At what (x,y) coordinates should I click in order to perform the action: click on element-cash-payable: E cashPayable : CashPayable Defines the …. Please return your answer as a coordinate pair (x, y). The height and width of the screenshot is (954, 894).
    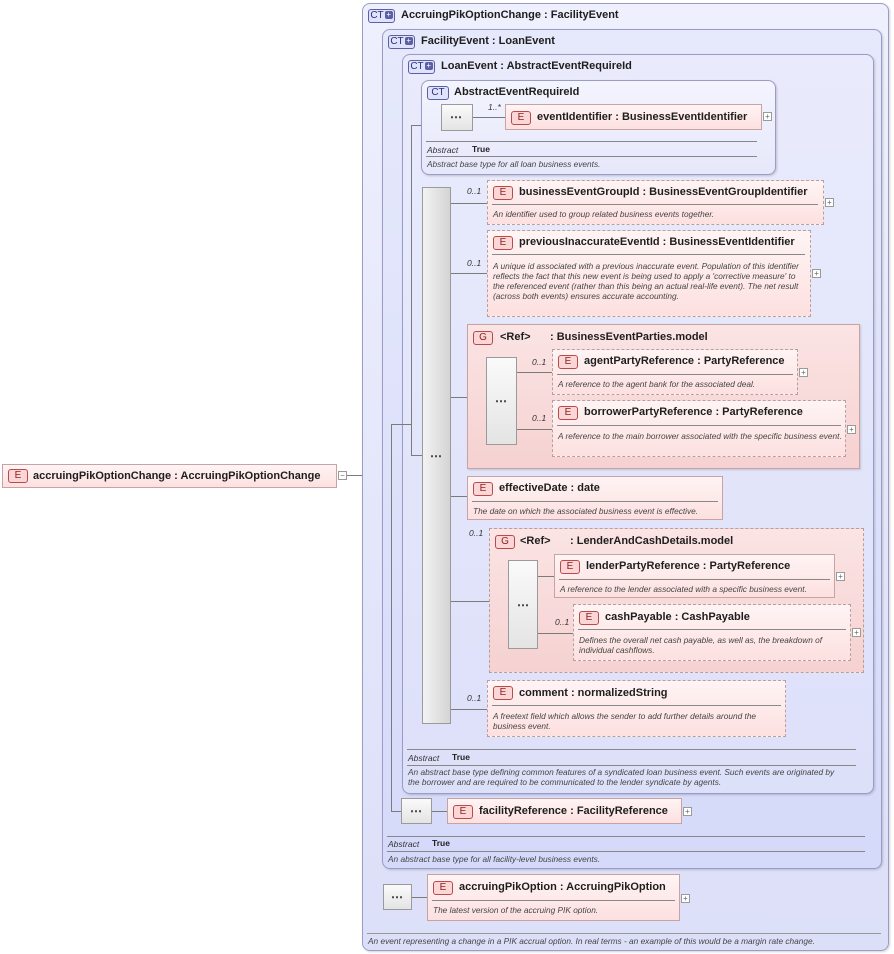
    Looking at the image, I should click on (712, 632).